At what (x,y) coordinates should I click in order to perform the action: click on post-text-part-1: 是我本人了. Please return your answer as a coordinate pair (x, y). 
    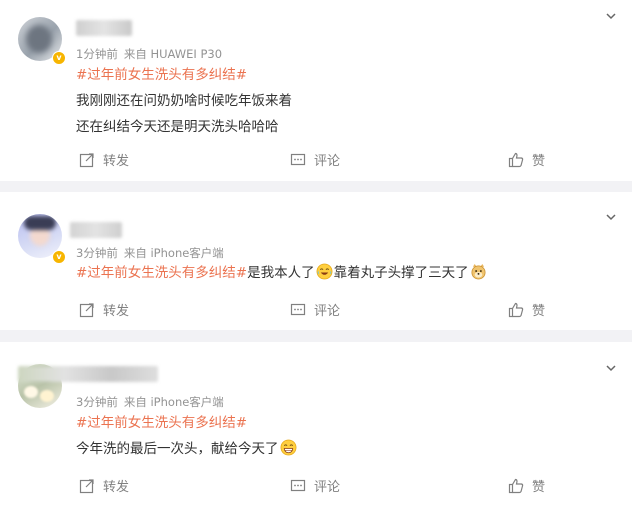
    Looking at the image, I should click on (281, 273).